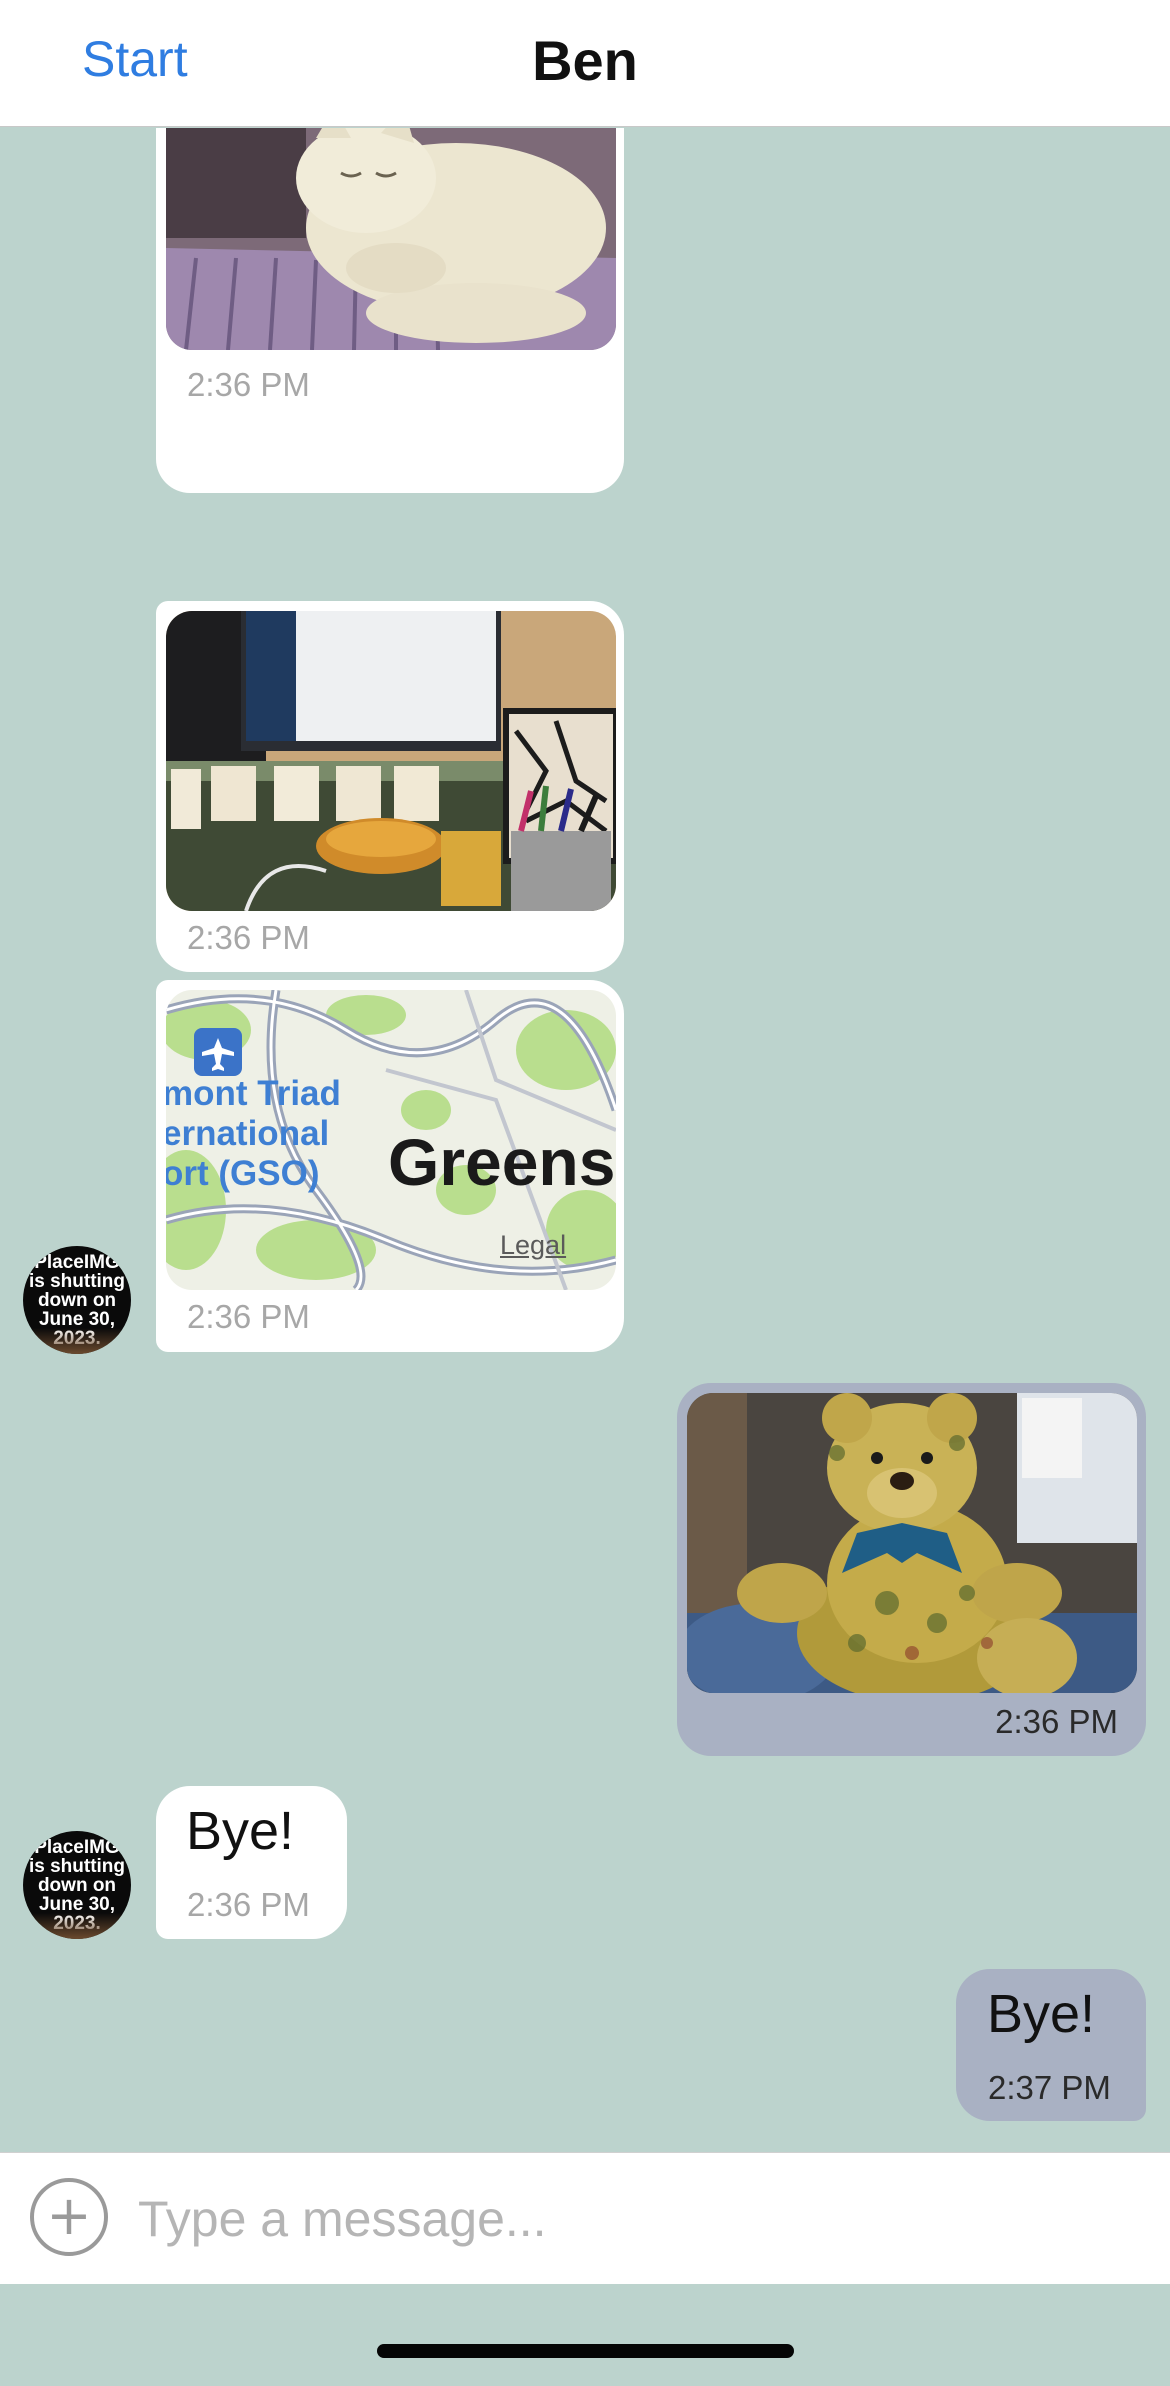 This screenshot has height=2386, width=1170. What do you see at coordinates (251, 1862) in the screenshot?
I see `incoming-text-message: Bye! 2:36 PM` at bounding box center [251, 1862].